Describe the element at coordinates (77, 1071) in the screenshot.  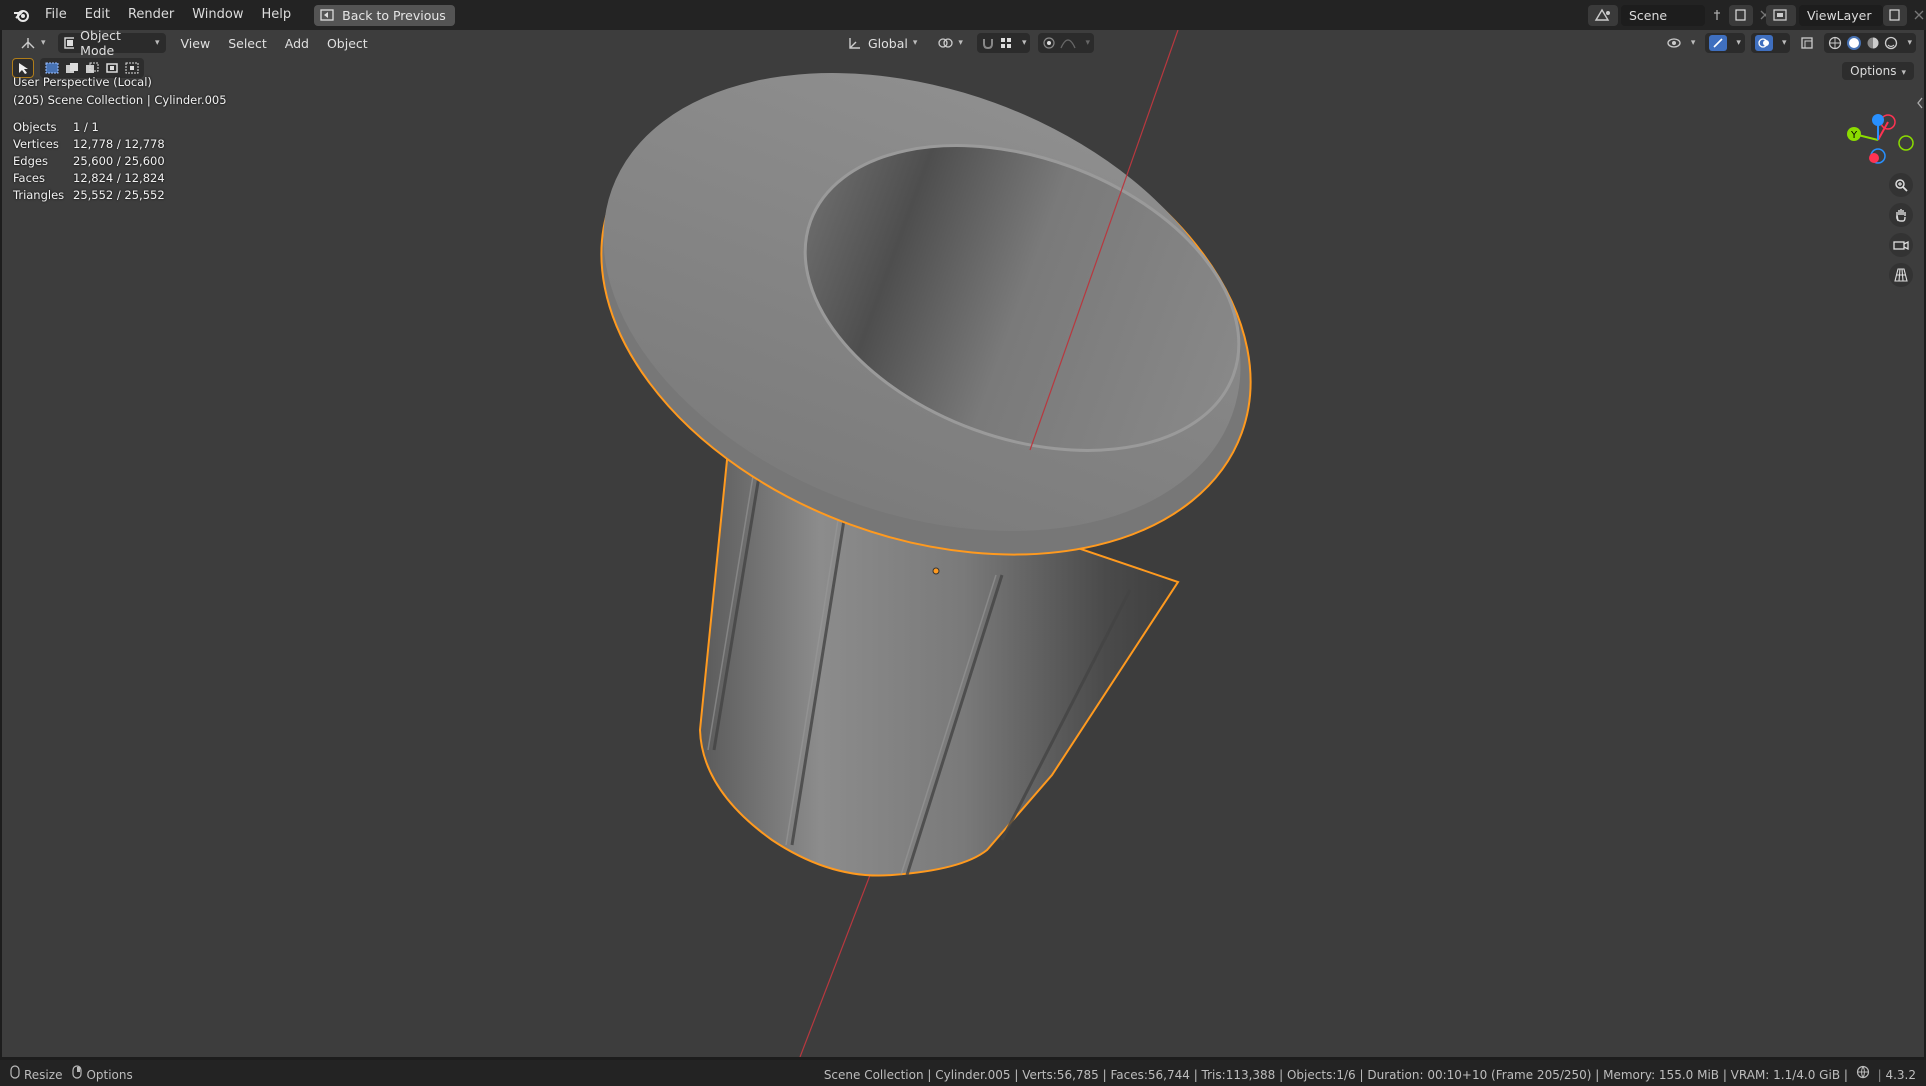
I see `mouse-right-icon` at that location.